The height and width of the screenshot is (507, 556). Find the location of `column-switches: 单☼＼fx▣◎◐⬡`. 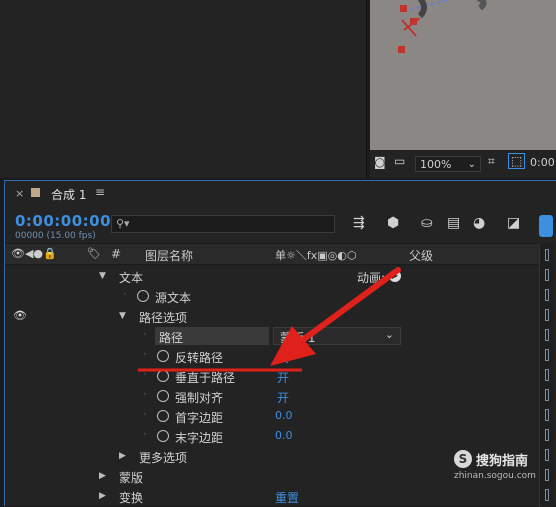

column-switches: 单☼＼fx▣◎◐⬡ is located at coordinates (316, 255).